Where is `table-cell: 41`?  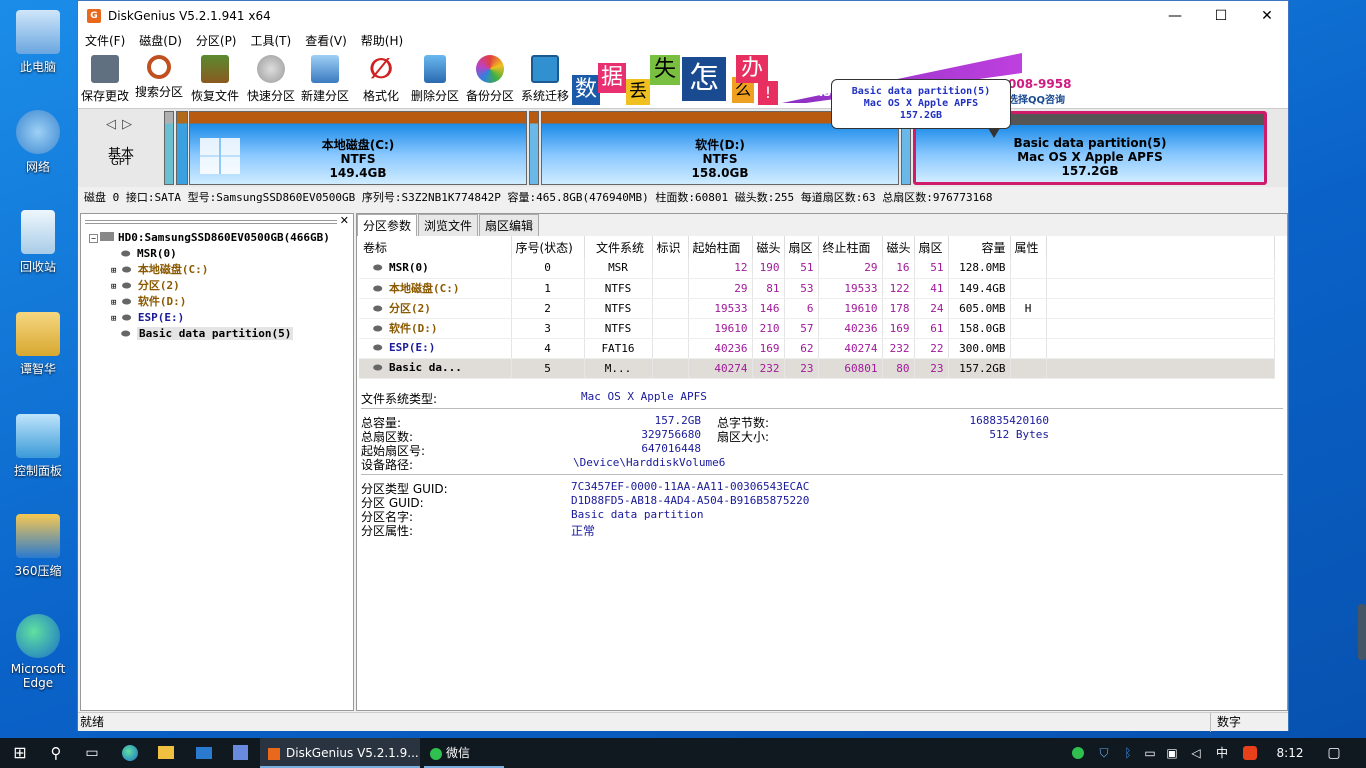 table-cell: 41 is located at coordinates (931, 288).